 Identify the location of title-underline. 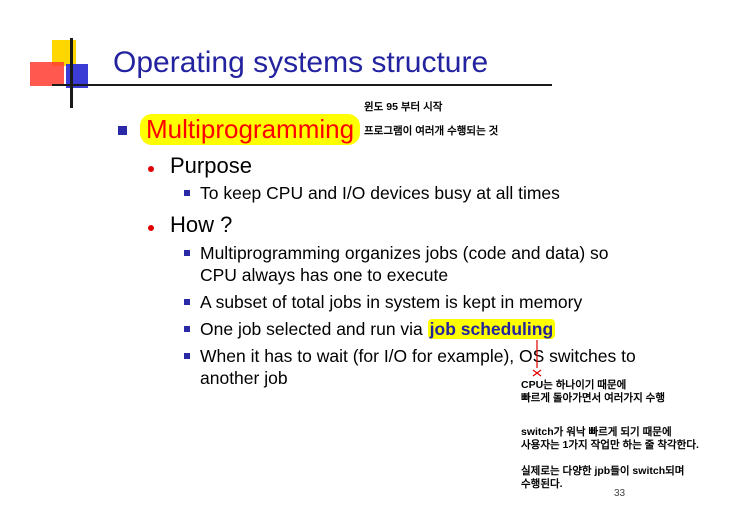
(302, 85).